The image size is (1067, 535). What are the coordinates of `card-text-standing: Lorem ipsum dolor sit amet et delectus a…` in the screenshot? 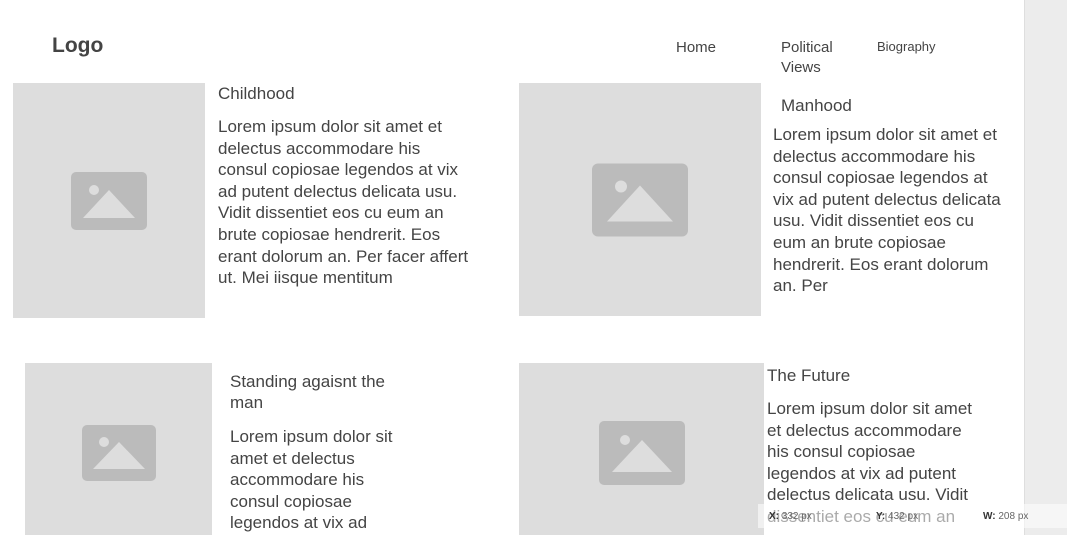 It's located at (311, 480).